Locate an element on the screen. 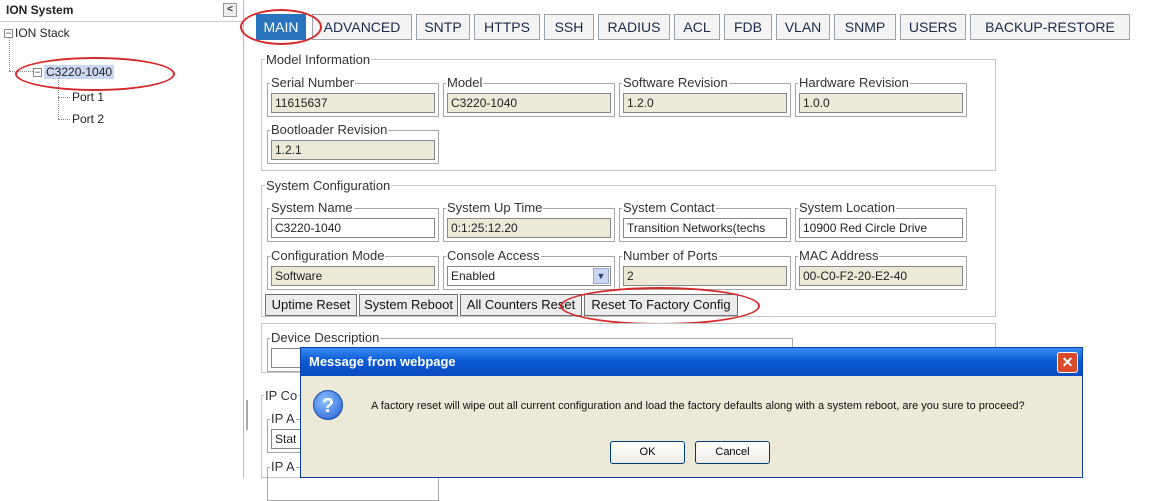 This screenshot has width=1165, height=501. system-name-field: System Name C3220-1040 is located at coordinates (353, 221).